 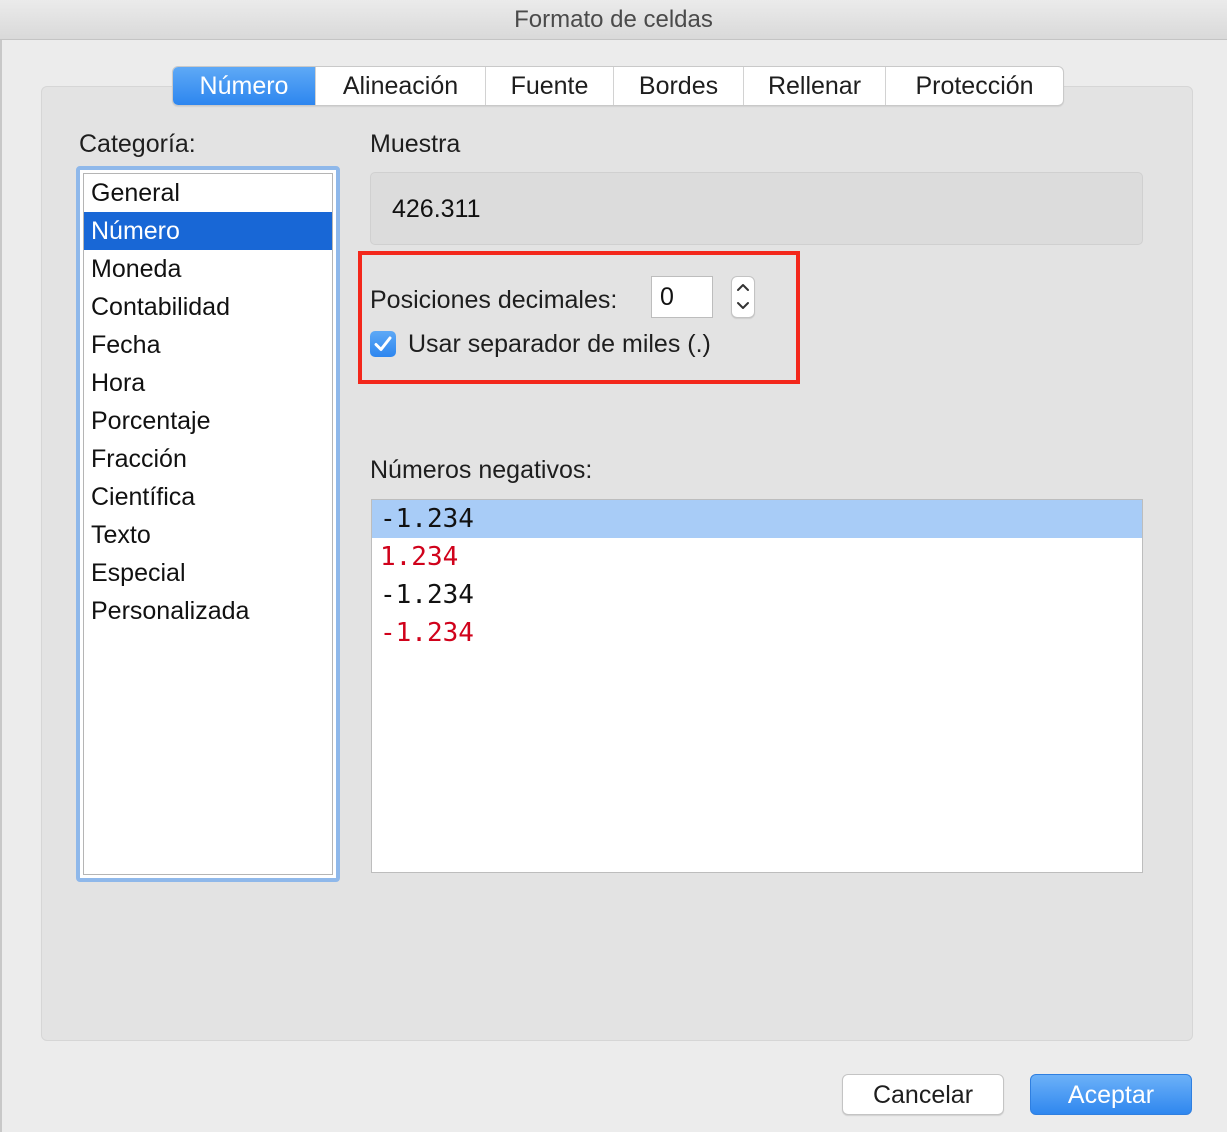 What do you see at coordinates (208, 535) in the screenshot?
I see `category-item-texto: Texto` at bounding box center [208, 535].